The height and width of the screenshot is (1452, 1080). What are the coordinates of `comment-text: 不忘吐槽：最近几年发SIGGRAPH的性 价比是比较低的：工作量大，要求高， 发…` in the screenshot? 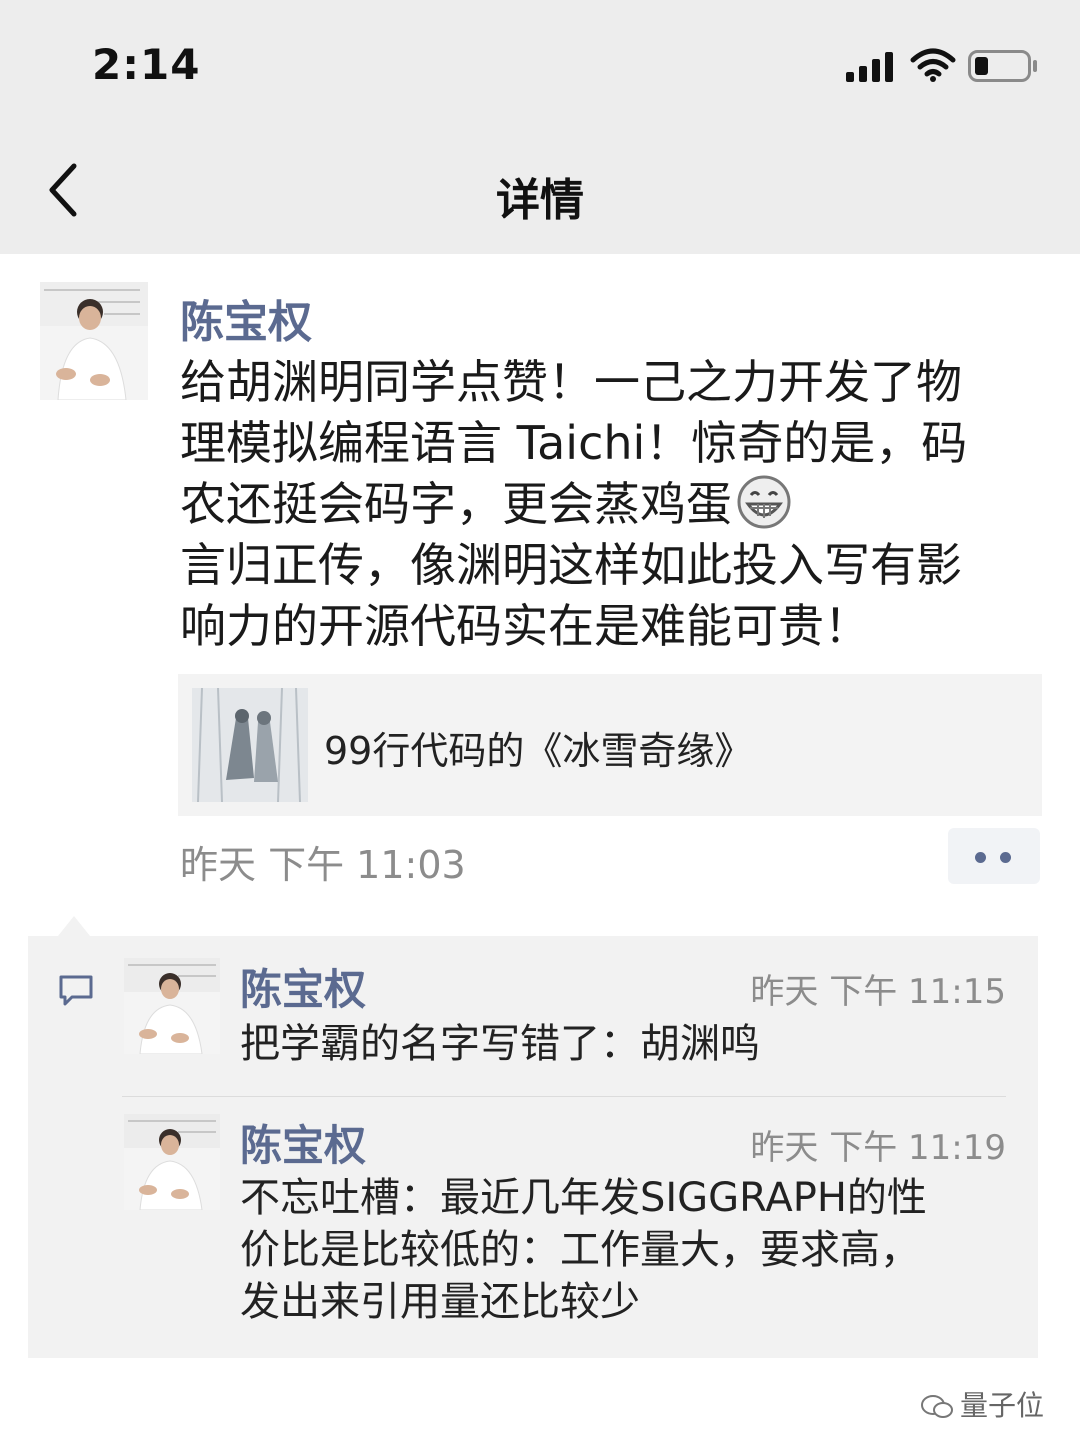 It's located at (625, 1250).